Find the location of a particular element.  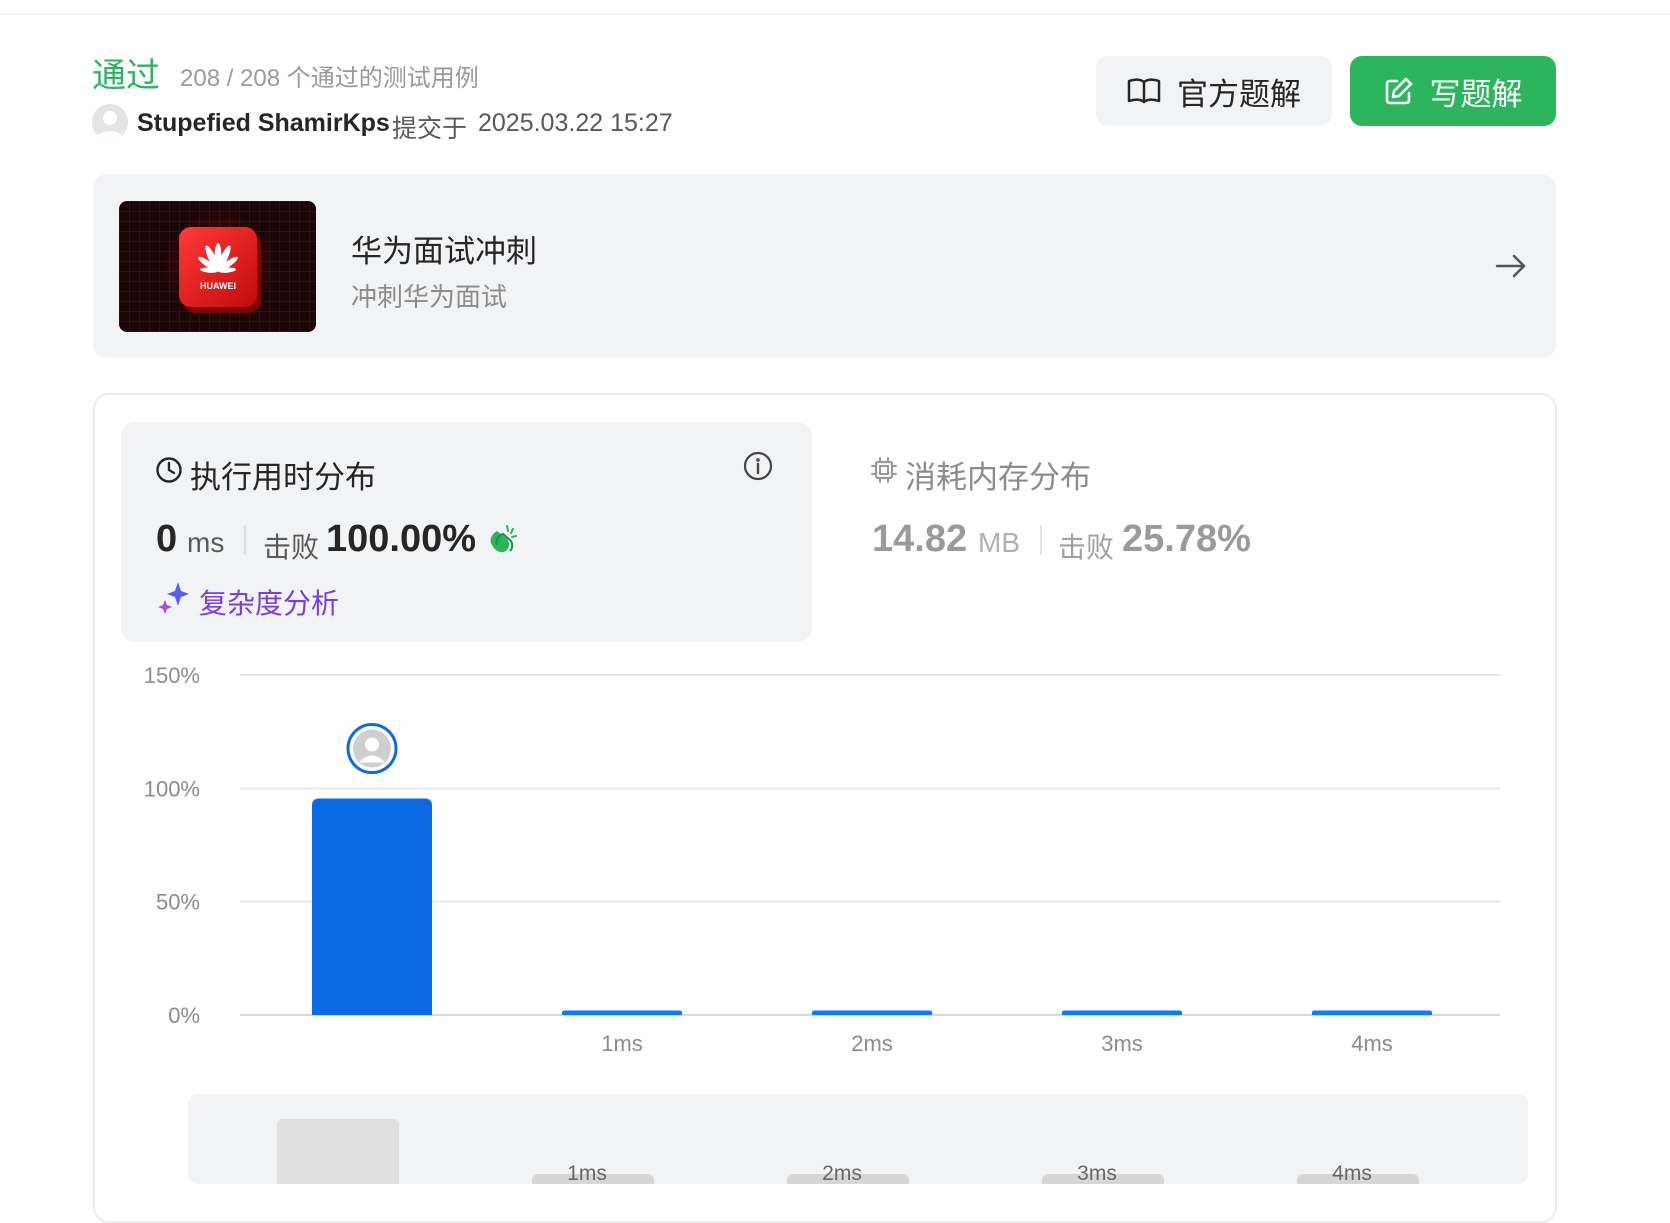

info-icon is located at coordinates (758, 466).